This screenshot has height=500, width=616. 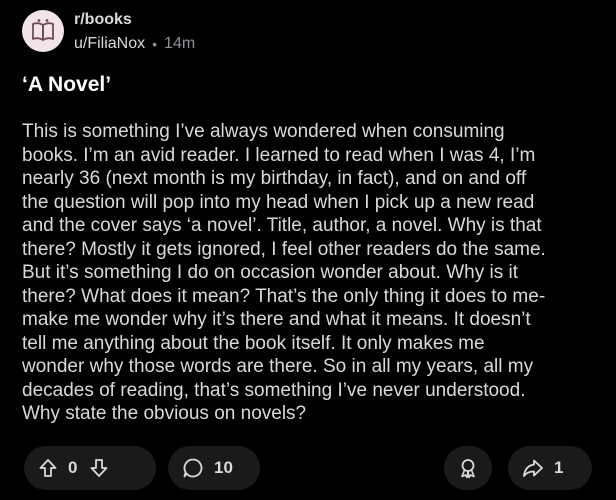 What do you see at coordinates (109, 44) in the screenshot?
I see `author-name: u/FiliaNox` at bounding box center [109, 44].